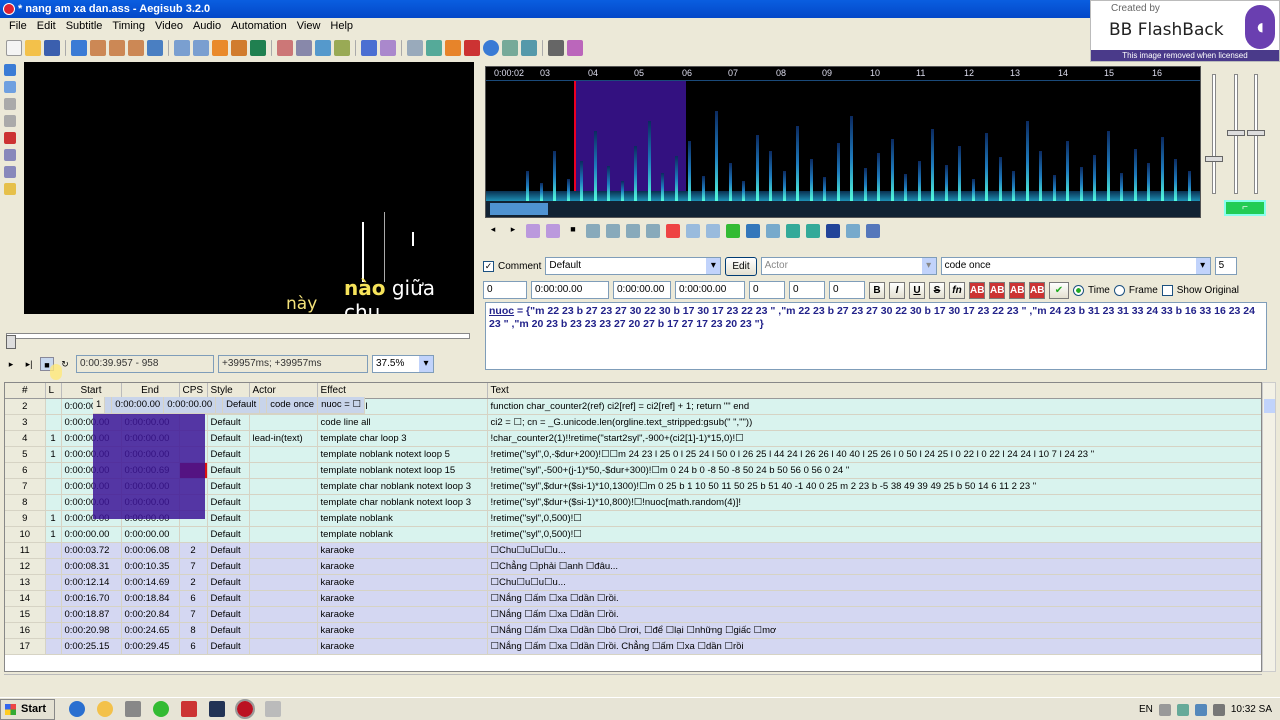 The height and width of the screenshot is (720, 1280). What do you see at coordinates (91, 391) in the screenshot?
I see `col-start: Start` at bounding box center [91, 391].